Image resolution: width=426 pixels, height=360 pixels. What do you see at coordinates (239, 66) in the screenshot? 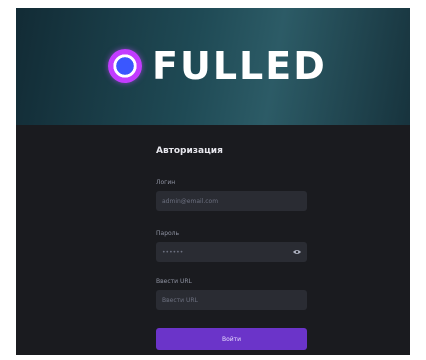
I see `brand-name: FULLED` at bounding box center [239, 66].